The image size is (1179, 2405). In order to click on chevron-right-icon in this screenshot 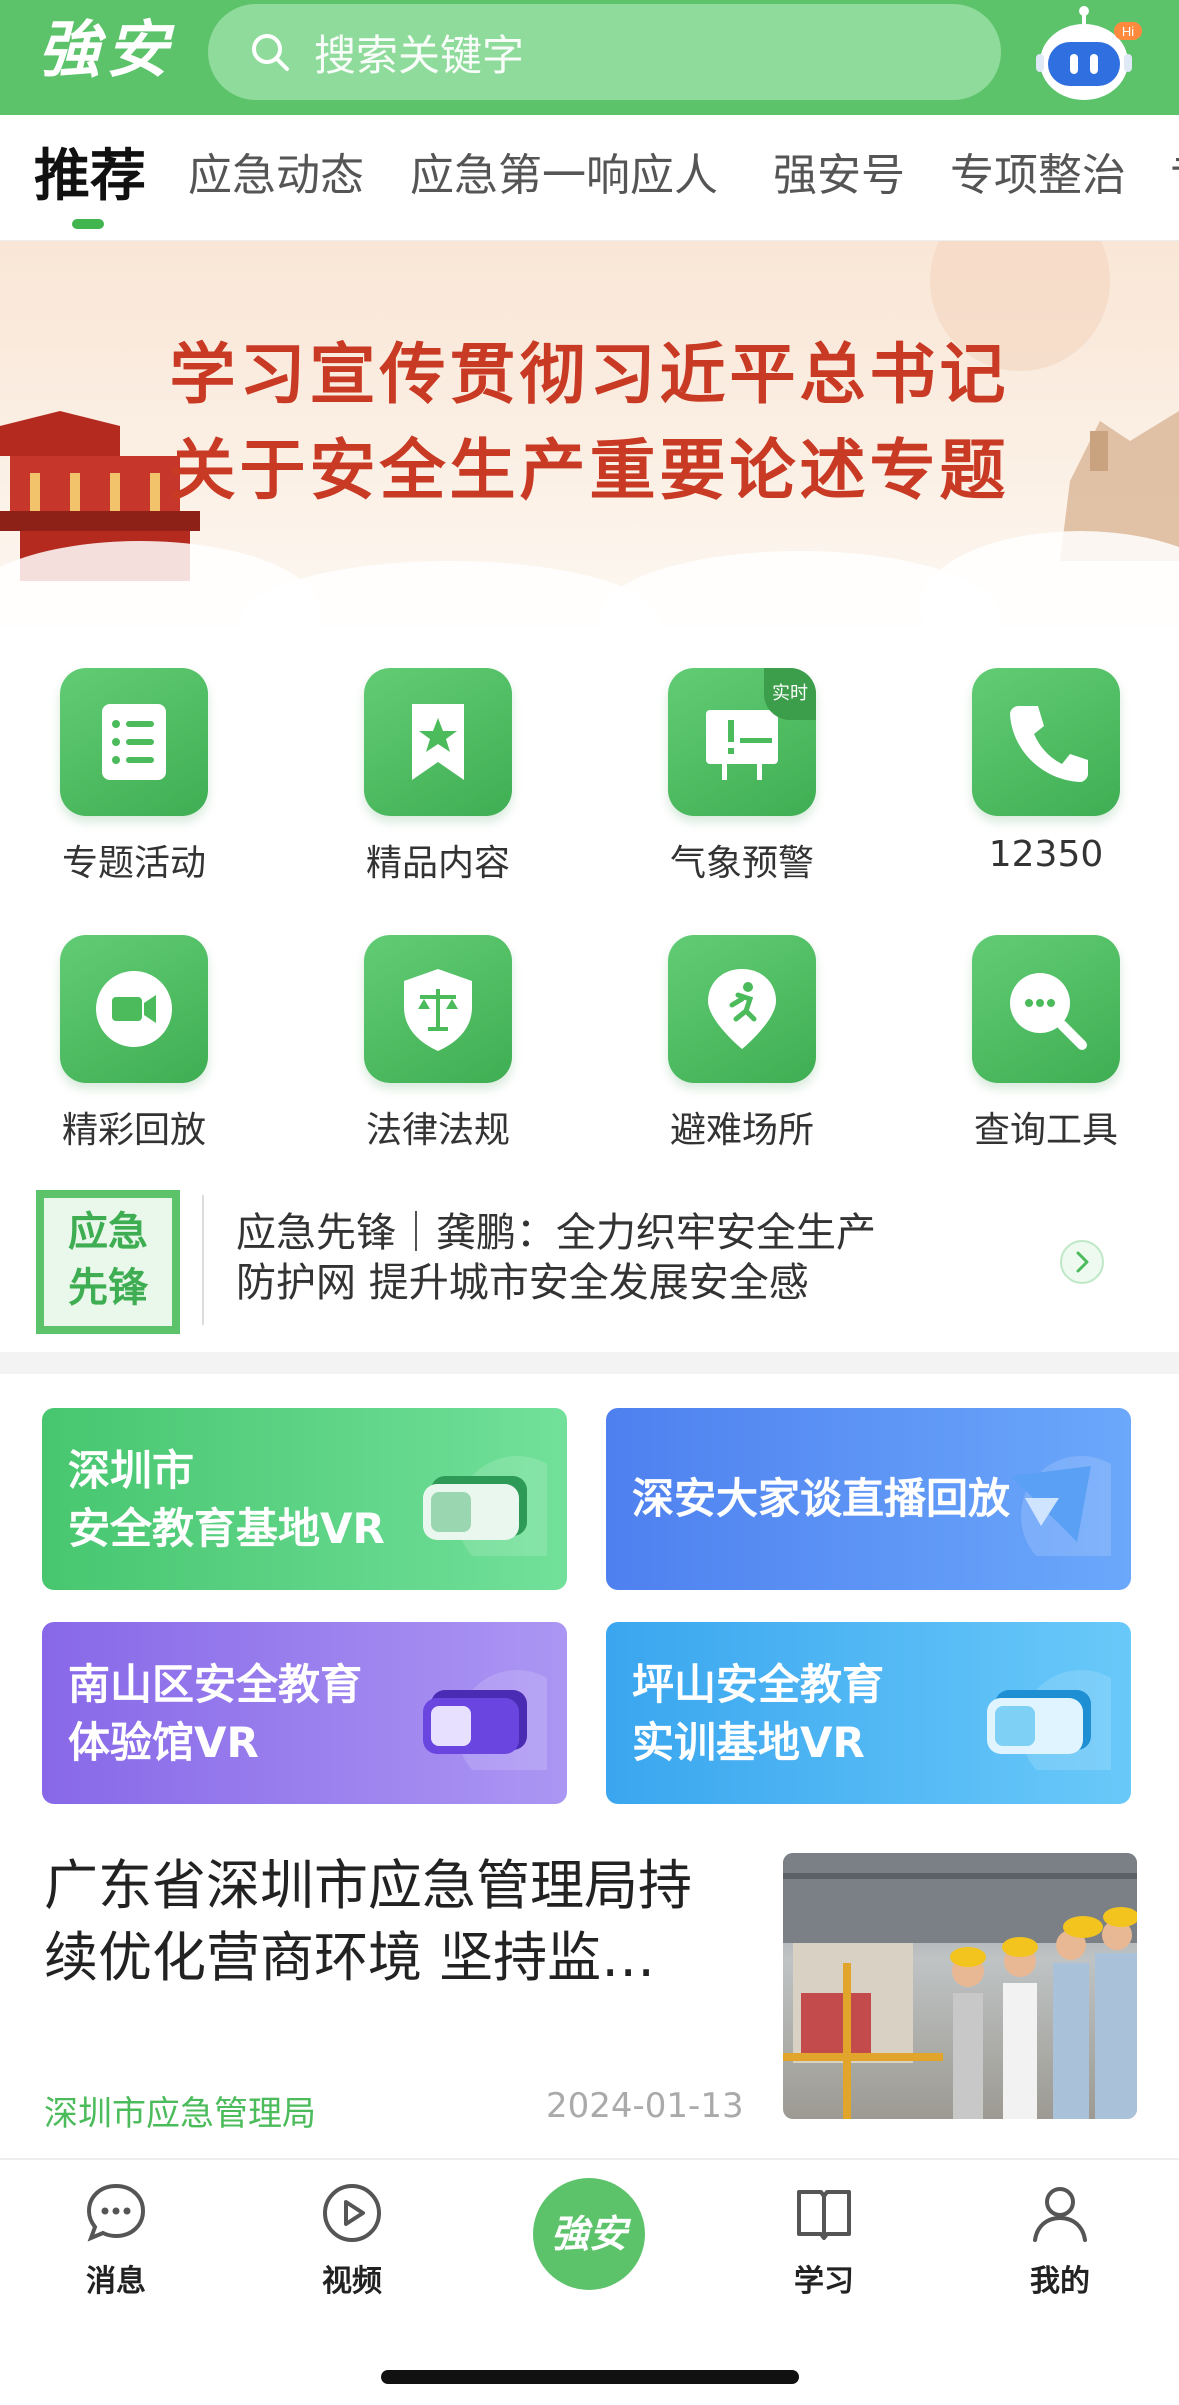, I will do `click(1082, 1262)`.